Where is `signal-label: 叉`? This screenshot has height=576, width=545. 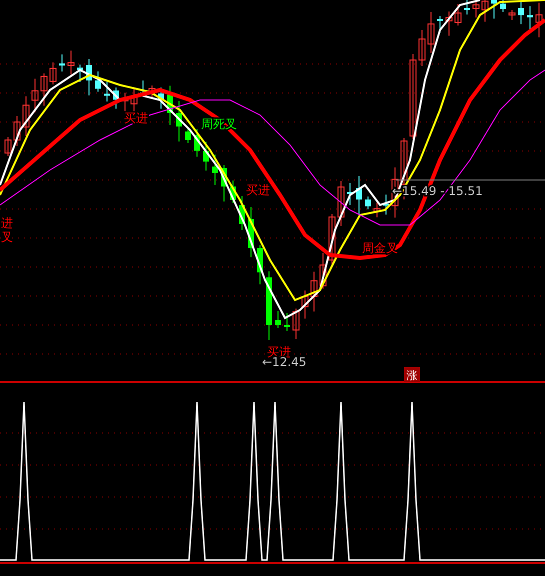
signal-label: 叉 is located at coordinates (7, 237).